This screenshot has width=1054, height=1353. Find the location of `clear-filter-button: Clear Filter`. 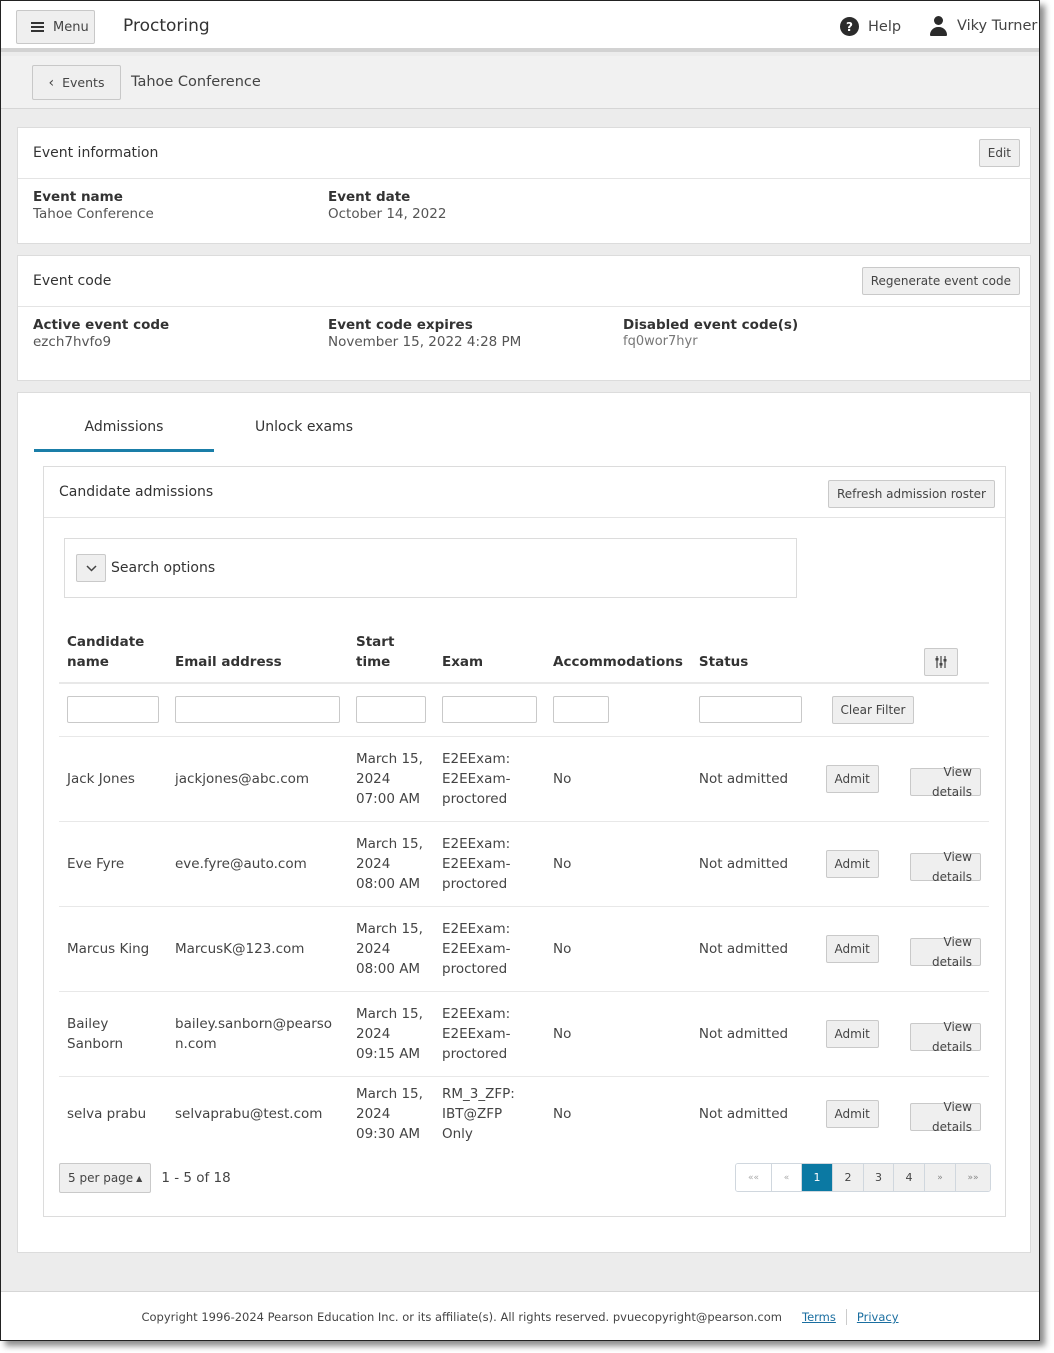

clear-filter-button: Clear Filter is located at coordinates (873, 709).